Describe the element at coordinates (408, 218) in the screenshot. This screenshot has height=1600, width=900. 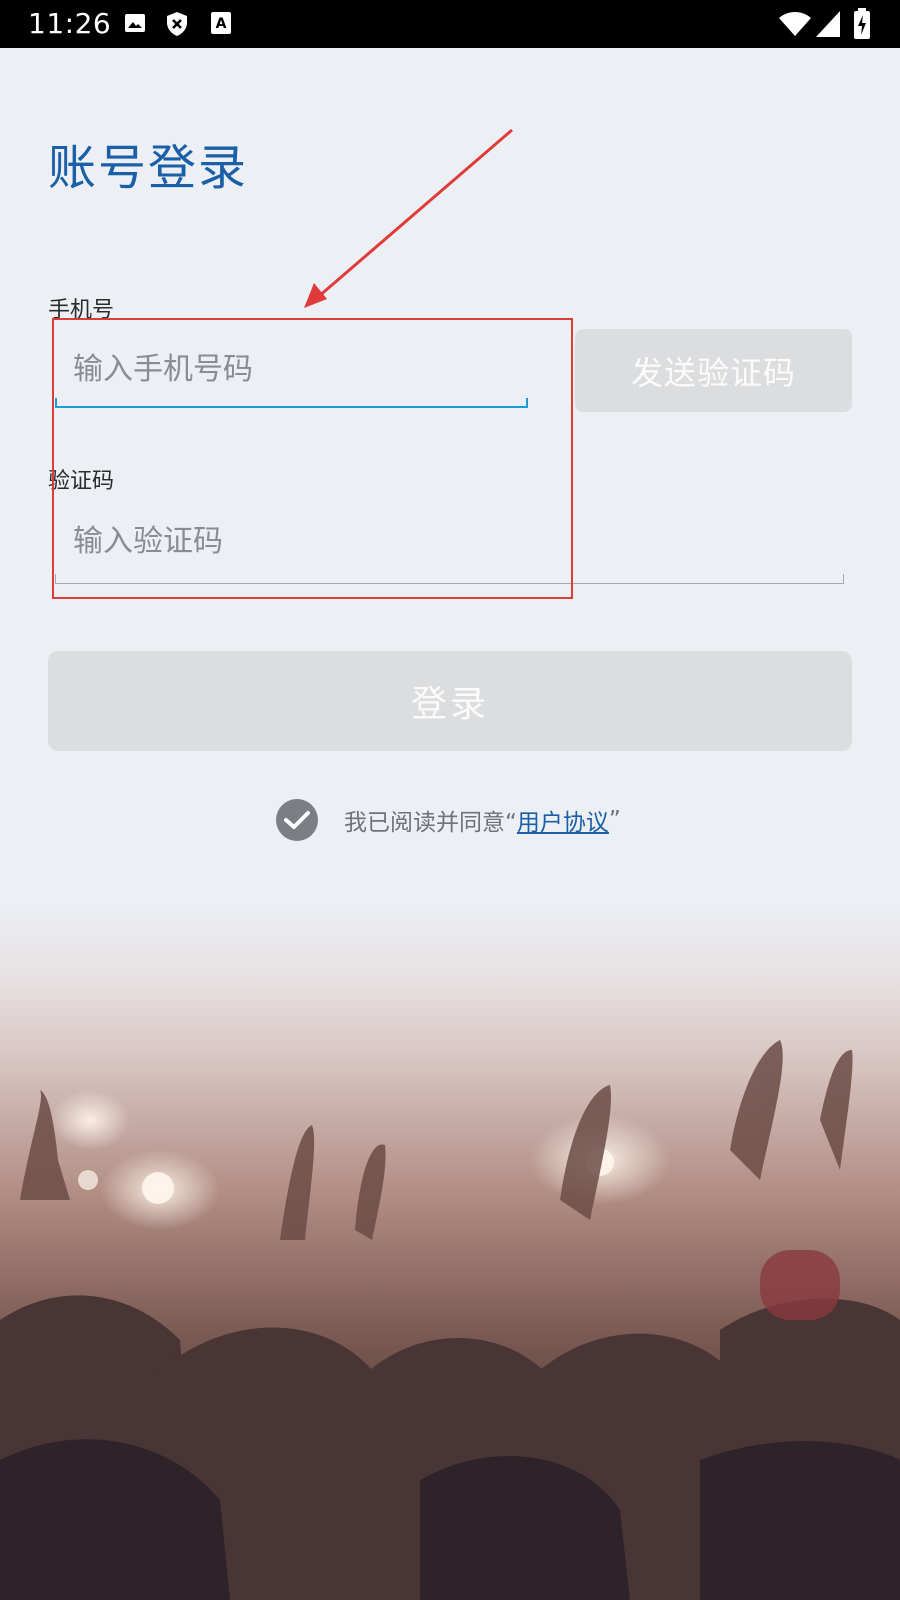
I see `annotation-arrow-icon` at that location.